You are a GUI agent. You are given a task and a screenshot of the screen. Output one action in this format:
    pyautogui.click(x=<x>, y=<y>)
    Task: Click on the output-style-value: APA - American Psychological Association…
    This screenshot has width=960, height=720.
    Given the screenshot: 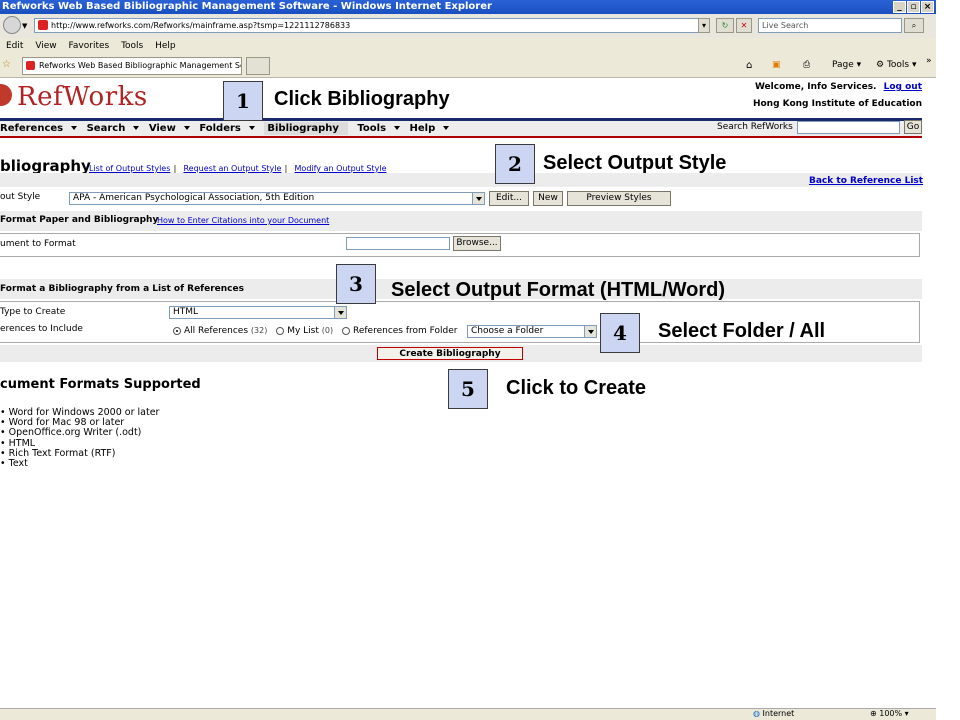 What is the action you would take?
    pyautogui.click(x=194, y=198)
    